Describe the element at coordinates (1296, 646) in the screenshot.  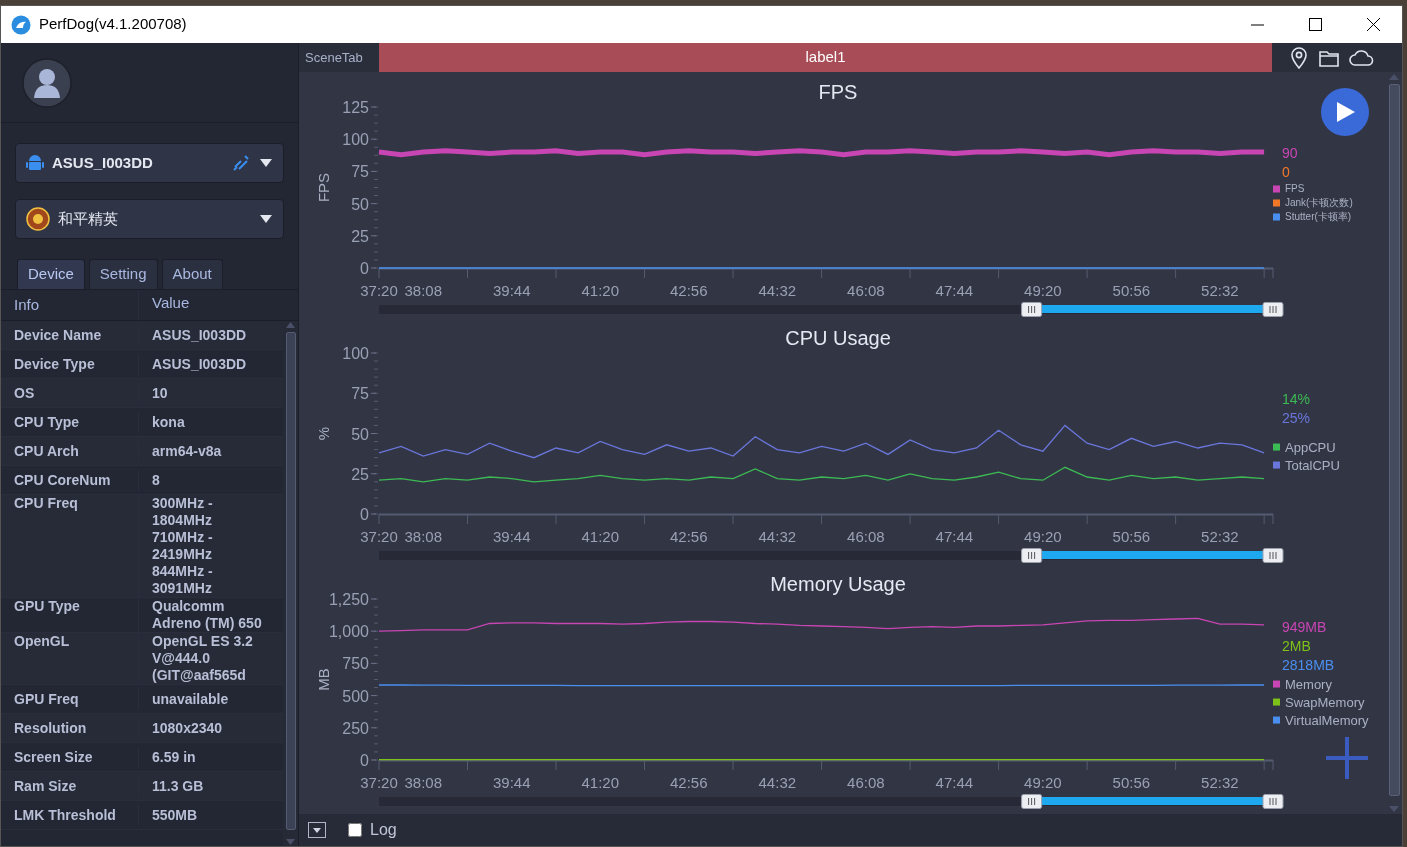
I see `series-readout: 2MB` at that location.